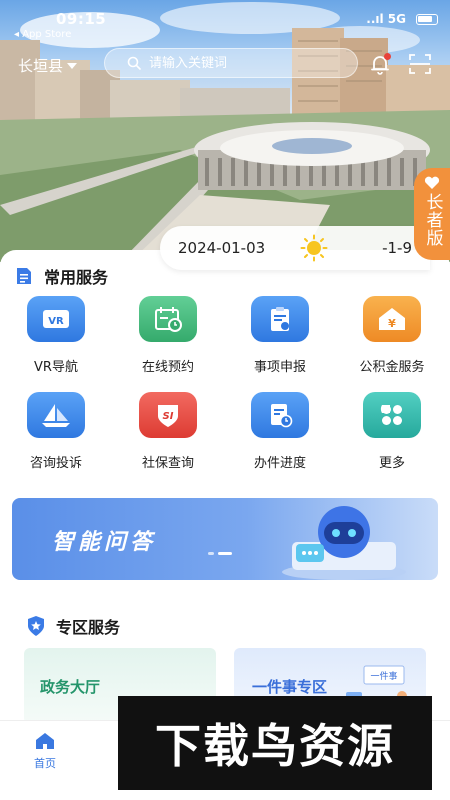 This screenshot has width=450, height=800. I want to click on scan-button, so click(420, 64).